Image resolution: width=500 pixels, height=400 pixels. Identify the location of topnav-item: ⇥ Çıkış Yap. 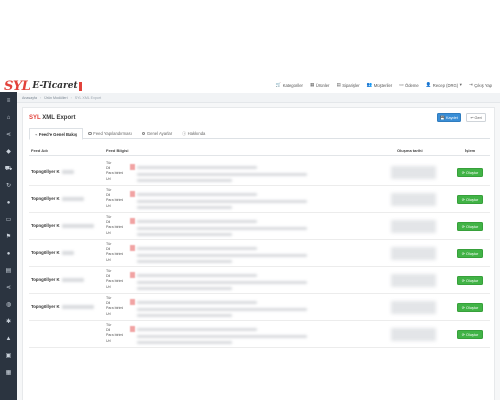
(480, 85).